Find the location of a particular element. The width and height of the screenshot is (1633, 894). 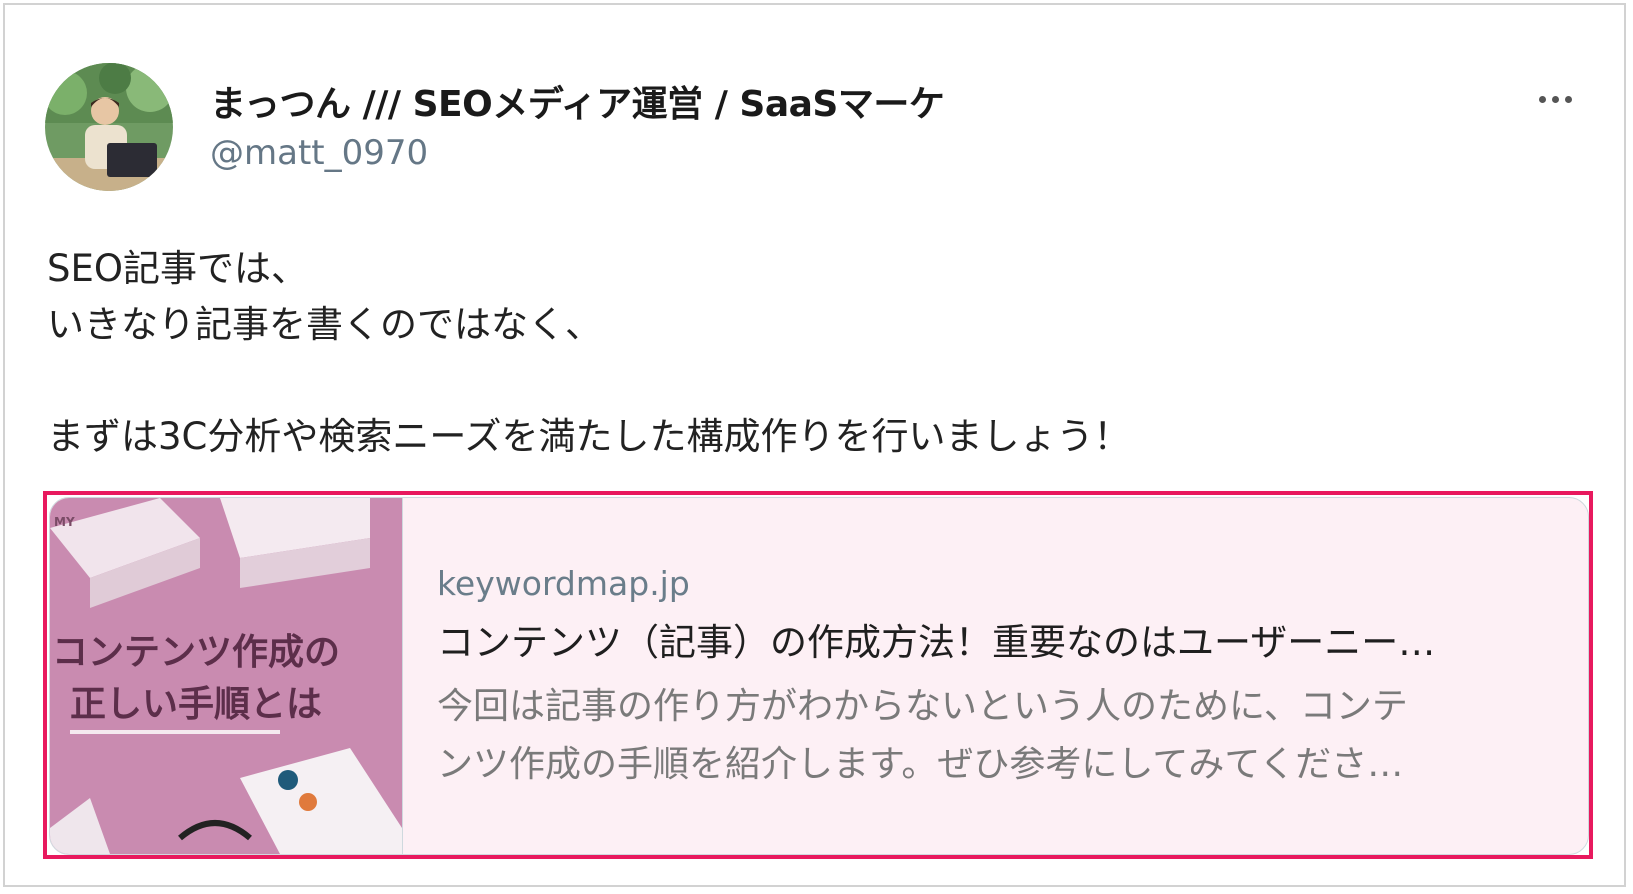

avatar-image is located at coordinates (109, 127).